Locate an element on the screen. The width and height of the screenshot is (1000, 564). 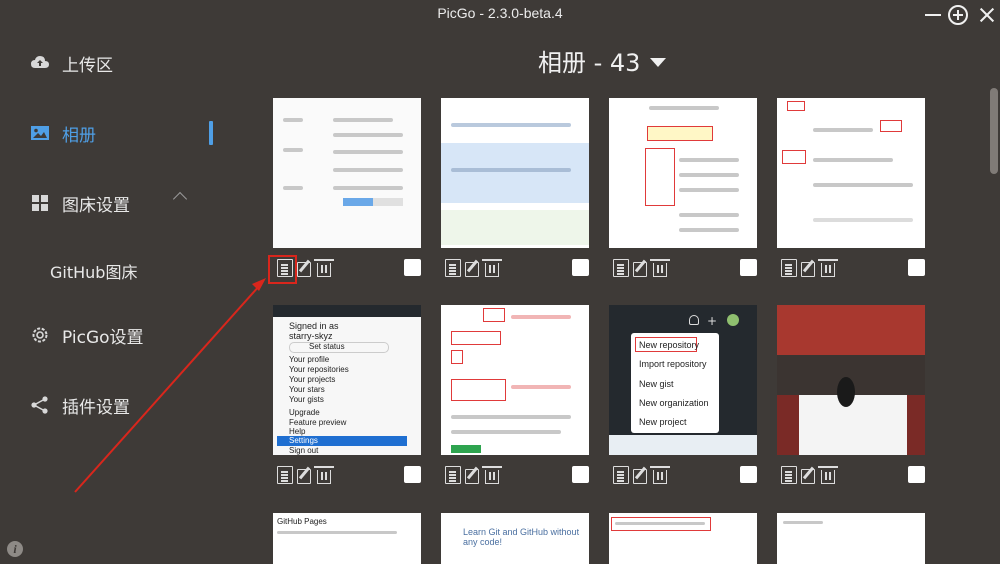
annotation-arrow is located at coordinates (170, 385).